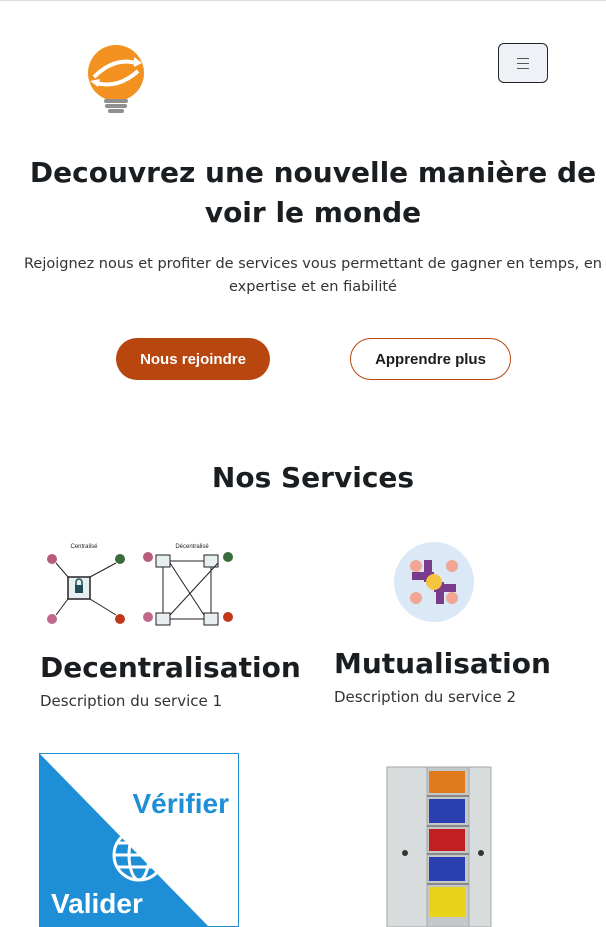 Image resolution: width=606 pixels, height=927 pixels. I want to click on menu-toggle-button, so click(523, 63).